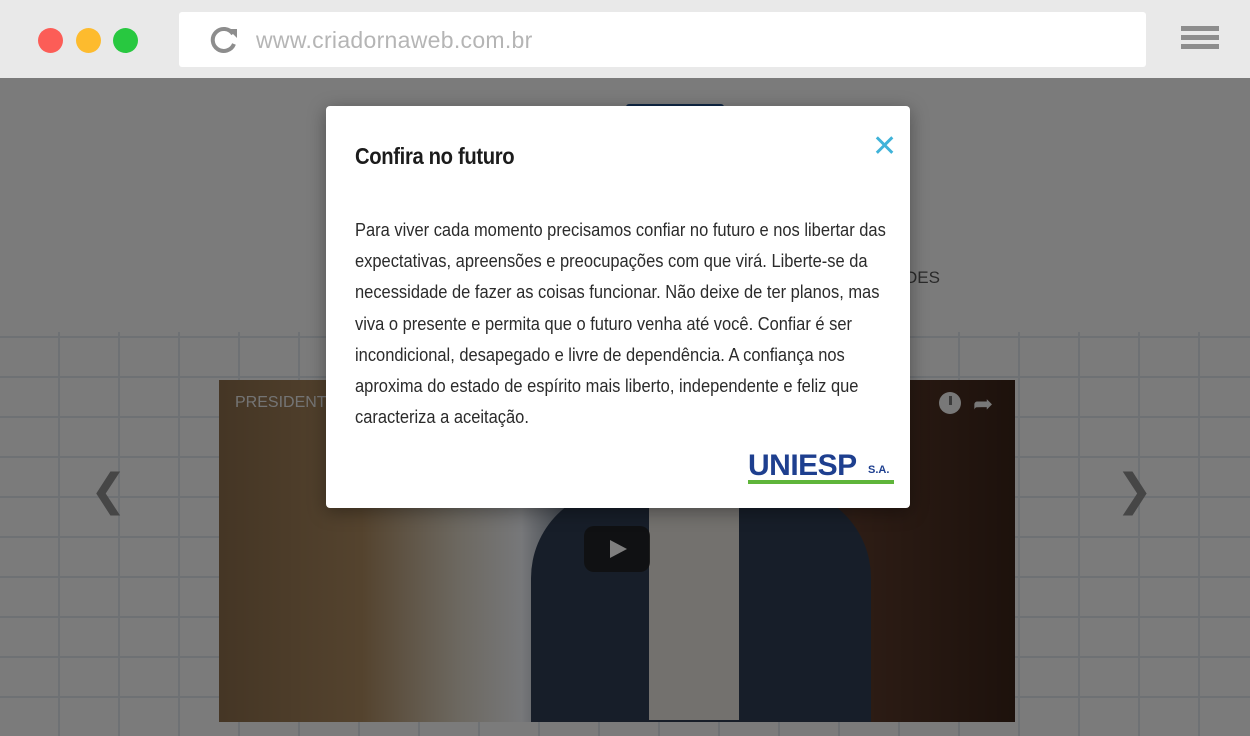 The image size is (1250, 736). Describe the element at coordinates (662, 39) in the screenshot. I see `address-bar: www.criadornaweb.com.br` at that location.